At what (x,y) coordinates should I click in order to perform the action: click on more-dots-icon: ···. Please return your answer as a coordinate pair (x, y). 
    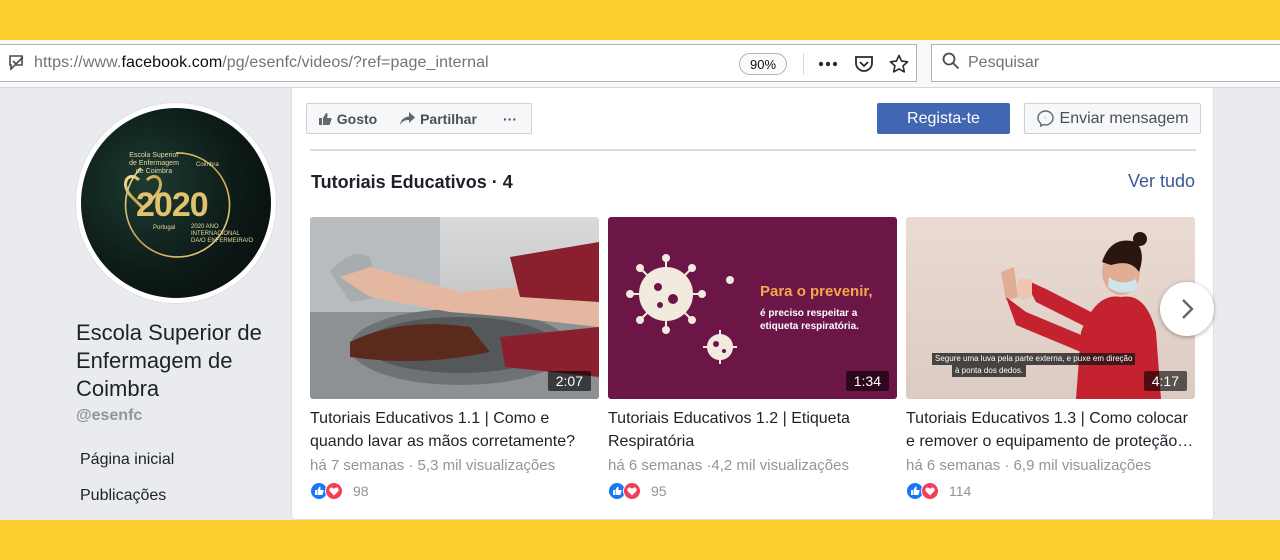
    Looking at the image, I should click on (510, 118).